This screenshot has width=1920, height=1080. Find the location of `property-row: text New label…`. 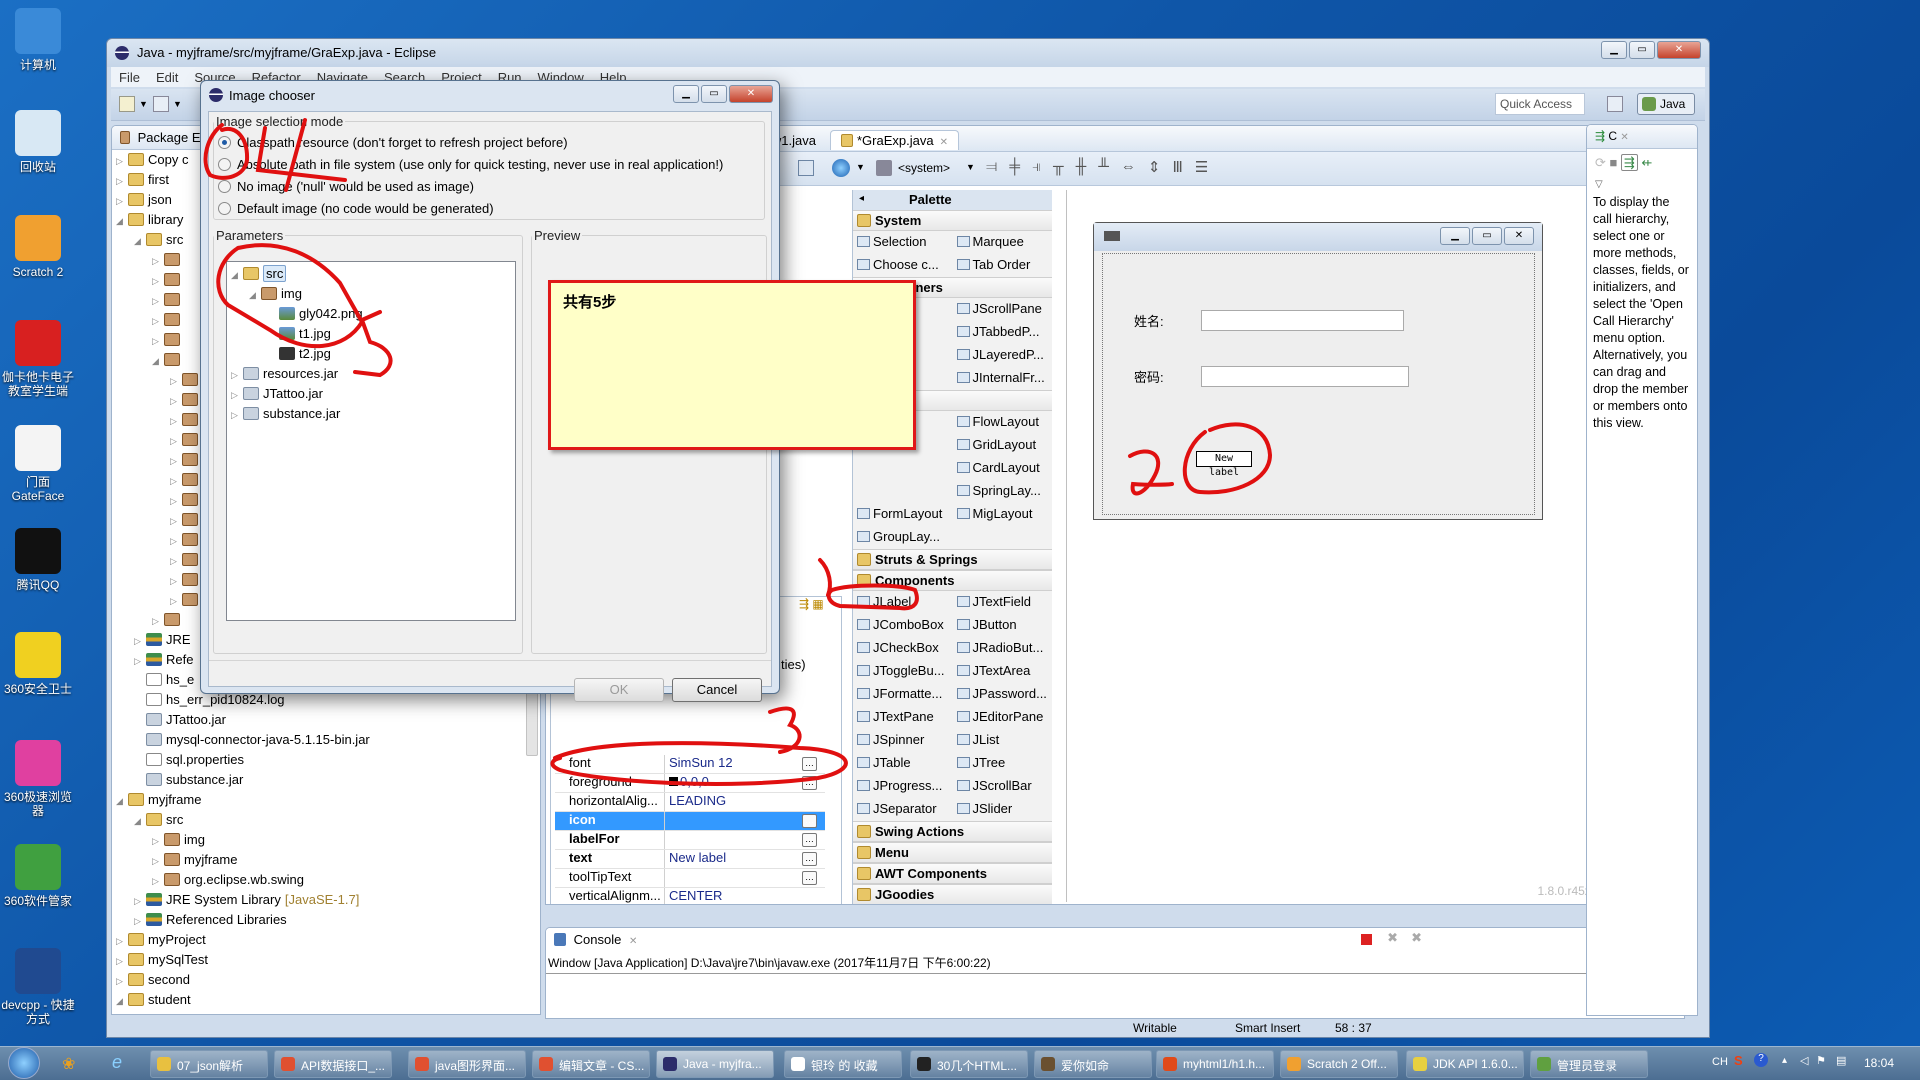

property-row: text New label… is located at coordinates (690, 859).